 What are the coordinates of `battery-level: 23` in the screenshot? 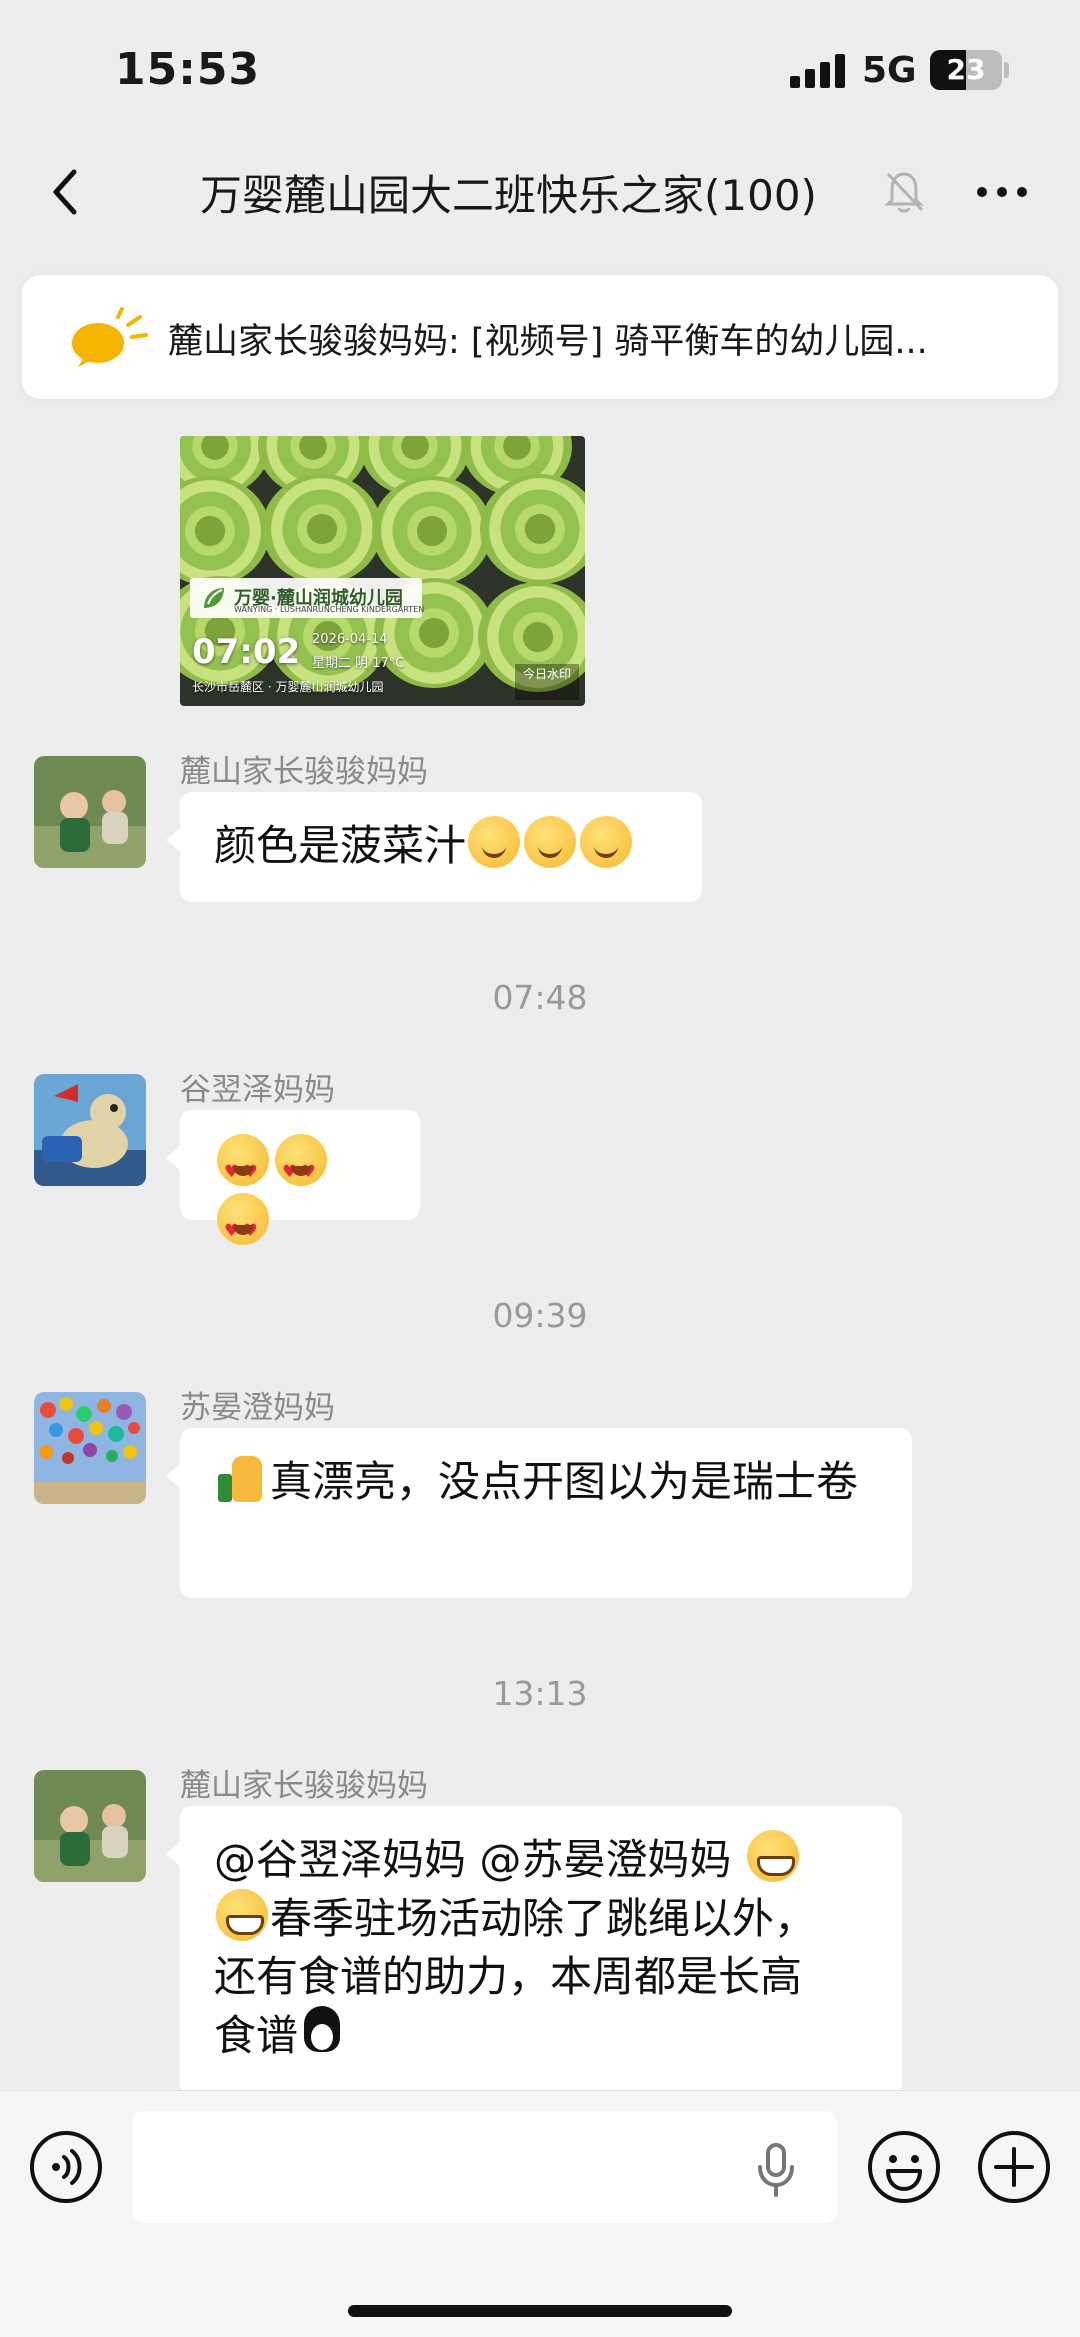 It's located at (966, 69).